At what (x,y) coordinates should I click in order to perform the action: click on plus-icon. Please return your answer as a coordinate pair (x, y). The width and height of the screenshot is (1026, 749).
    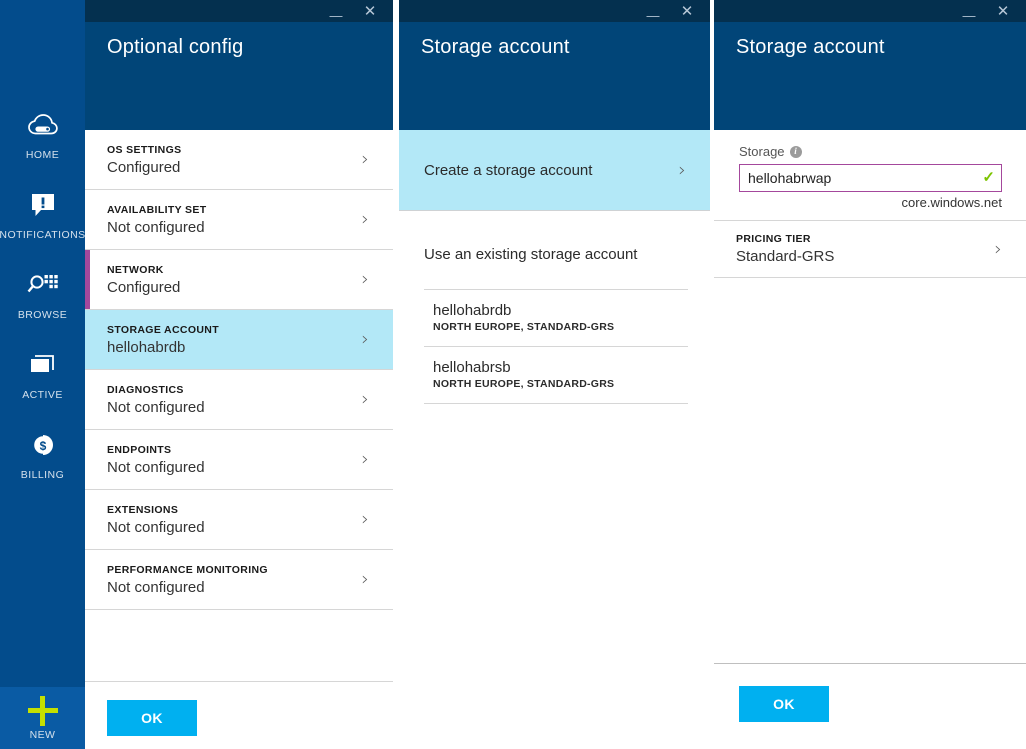
    Looking at the image, I should click on (42, 710).